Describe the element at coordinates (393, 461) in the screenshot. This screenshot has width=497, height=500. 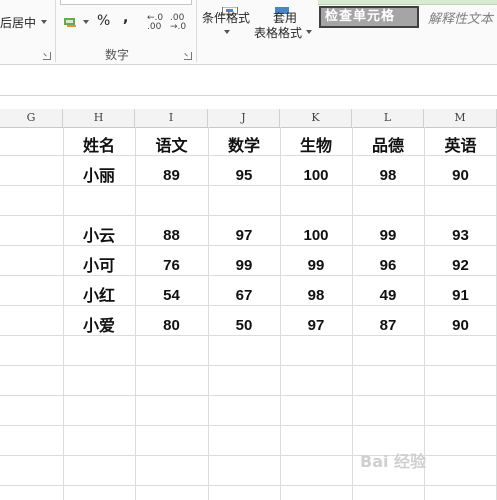
I see `watermark-text: Bai 经验` at that location.